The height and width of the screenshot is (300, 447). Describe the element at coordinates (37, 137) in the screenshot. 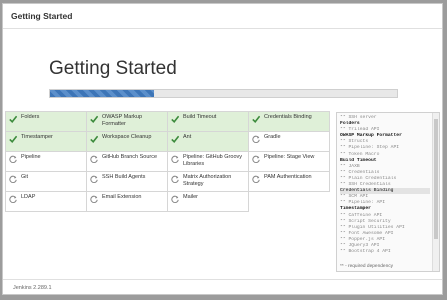

I see `plugin-name: Timestamper` at that location.